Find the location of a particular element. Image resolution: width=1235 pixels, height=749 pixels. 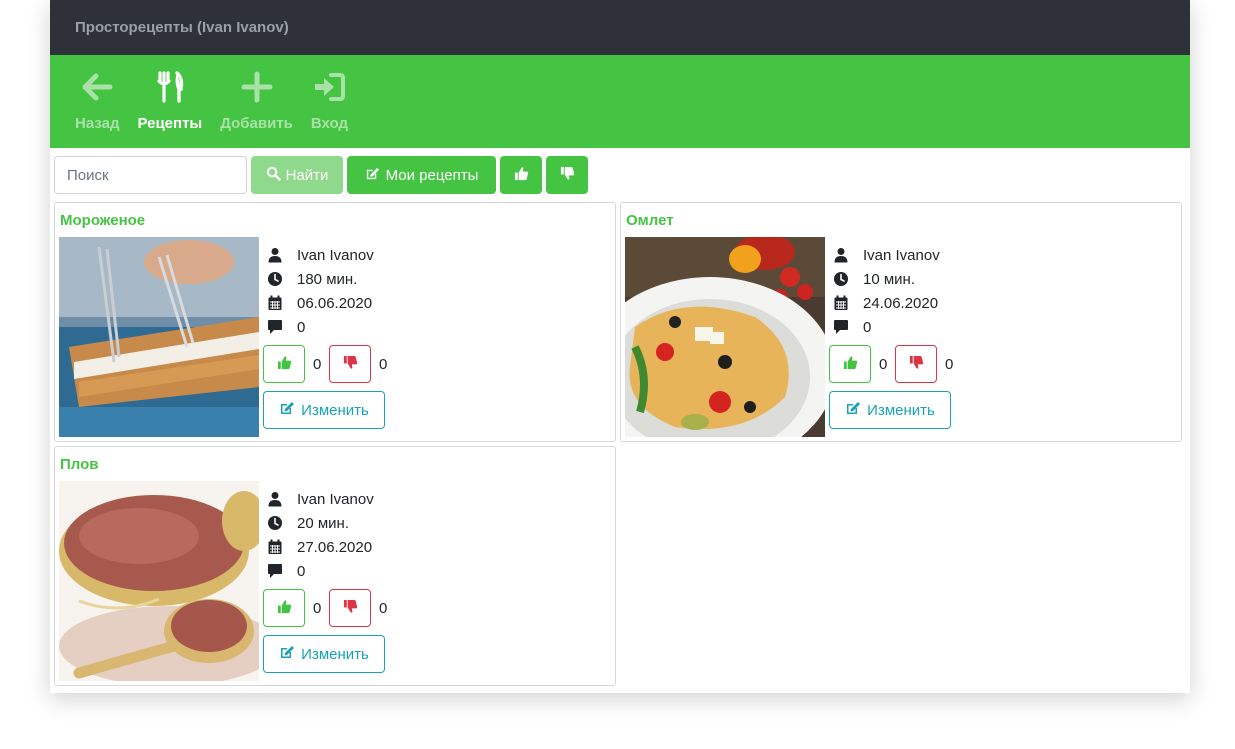

recipe-title: Мороженое is located at coordinates (102, 220).